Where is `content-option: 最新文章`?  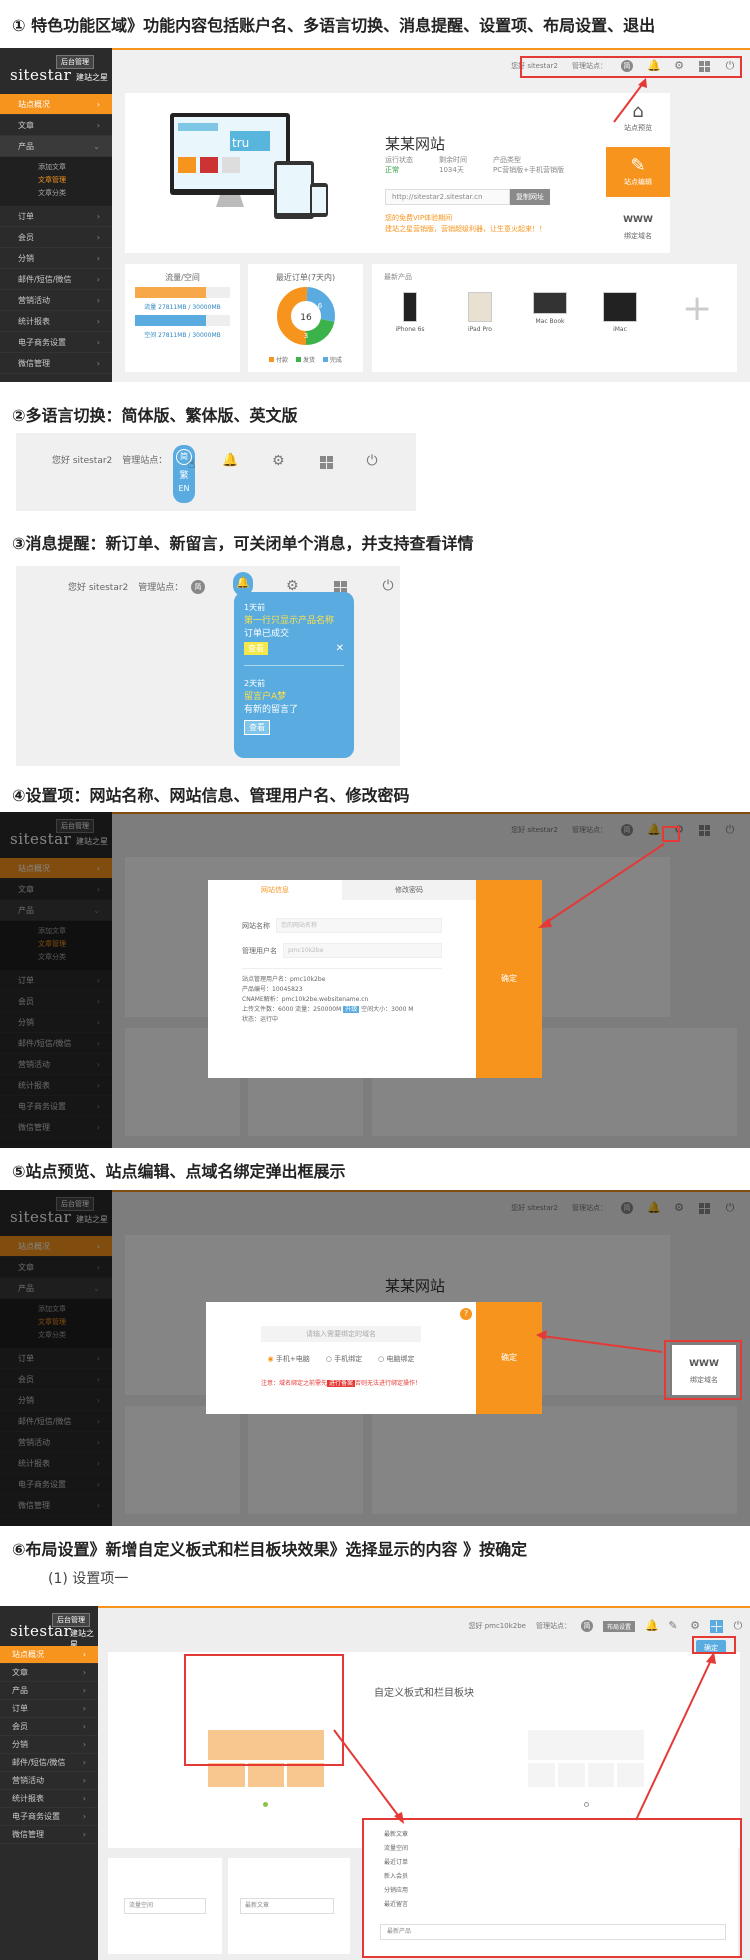 content-option: 最新文章 is located at coordinates (561, 1837).